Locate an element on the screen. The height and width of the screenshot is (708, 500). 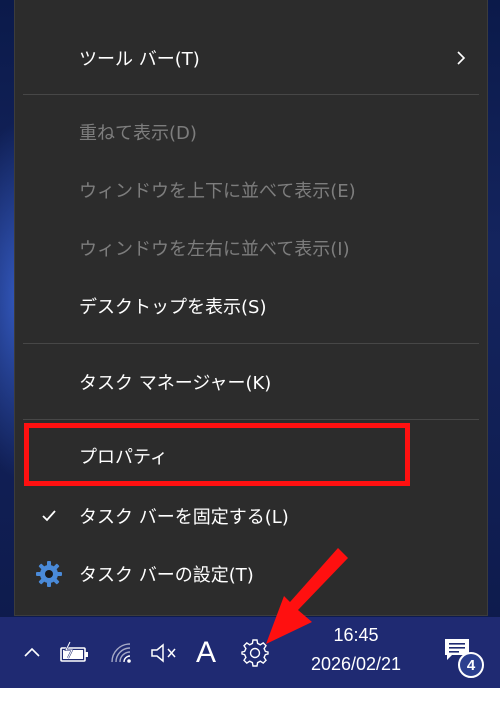
menu-item-label: ツール バー(T) is located at coordinates (139, 59).